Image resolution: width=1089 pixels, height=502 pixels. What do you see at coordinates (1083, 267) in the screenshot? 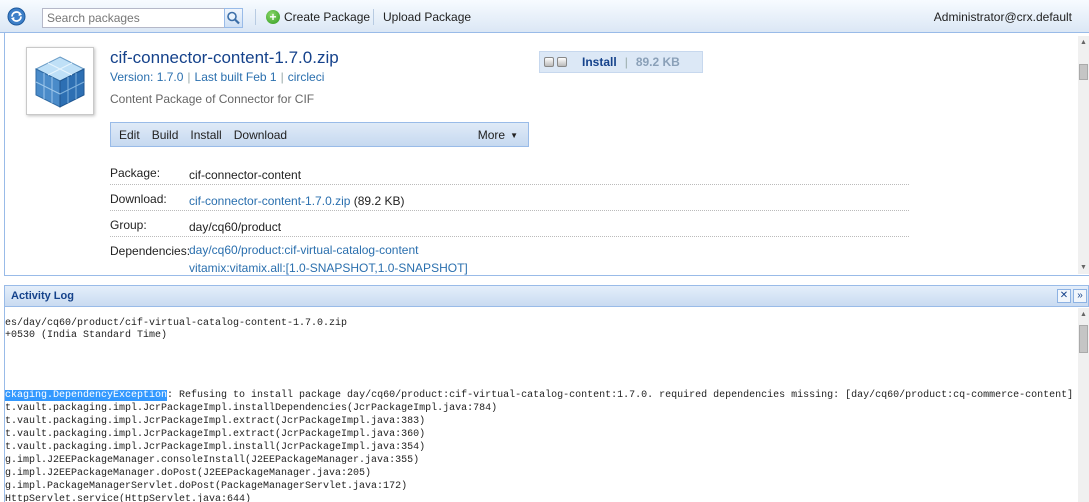
I see `scroll-down-icon: ▼` at bounding box center [1083, 267].